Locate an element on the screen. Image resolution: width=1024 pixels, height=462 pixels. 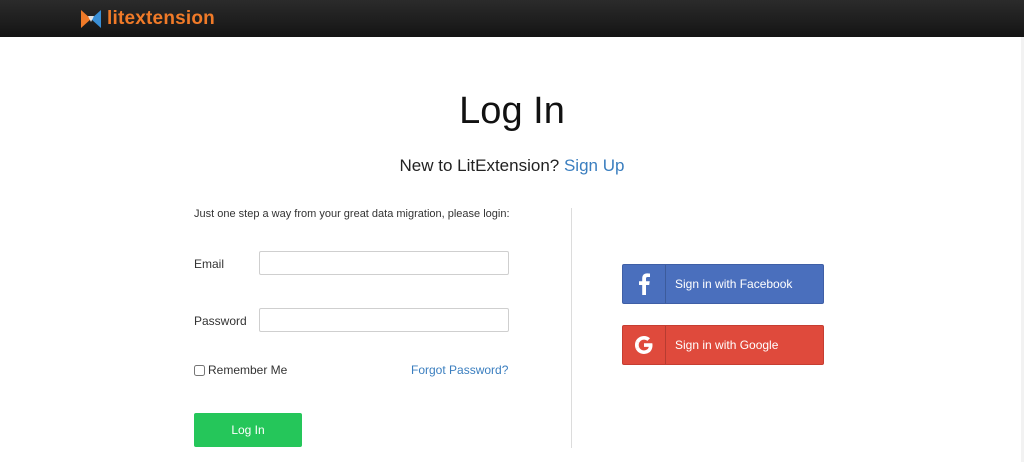
password-label: Password is located at coordinates (220, 321).